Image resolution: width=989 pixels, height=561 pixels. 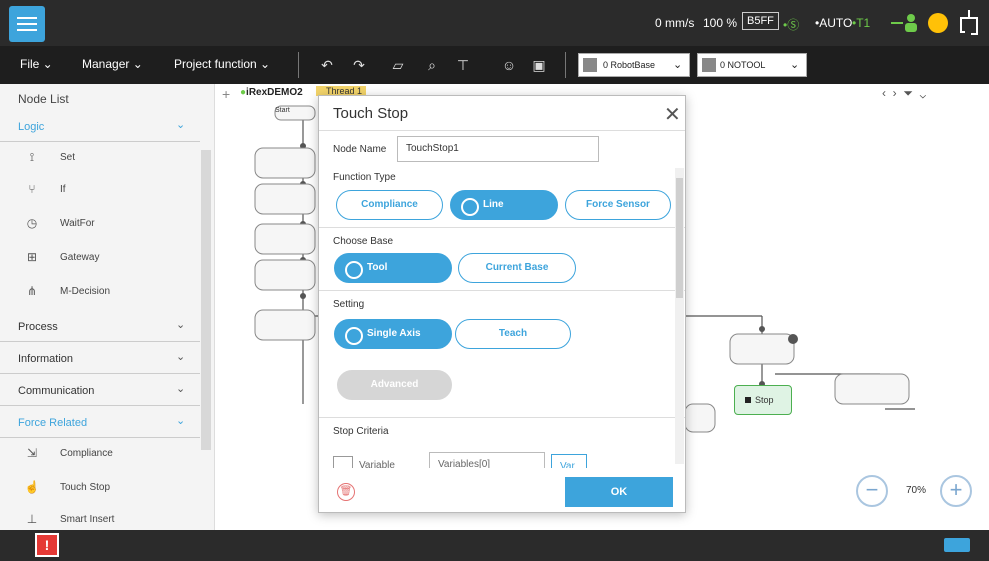 I want to click on node-list-scrollbar, so click(x=206, y=300).